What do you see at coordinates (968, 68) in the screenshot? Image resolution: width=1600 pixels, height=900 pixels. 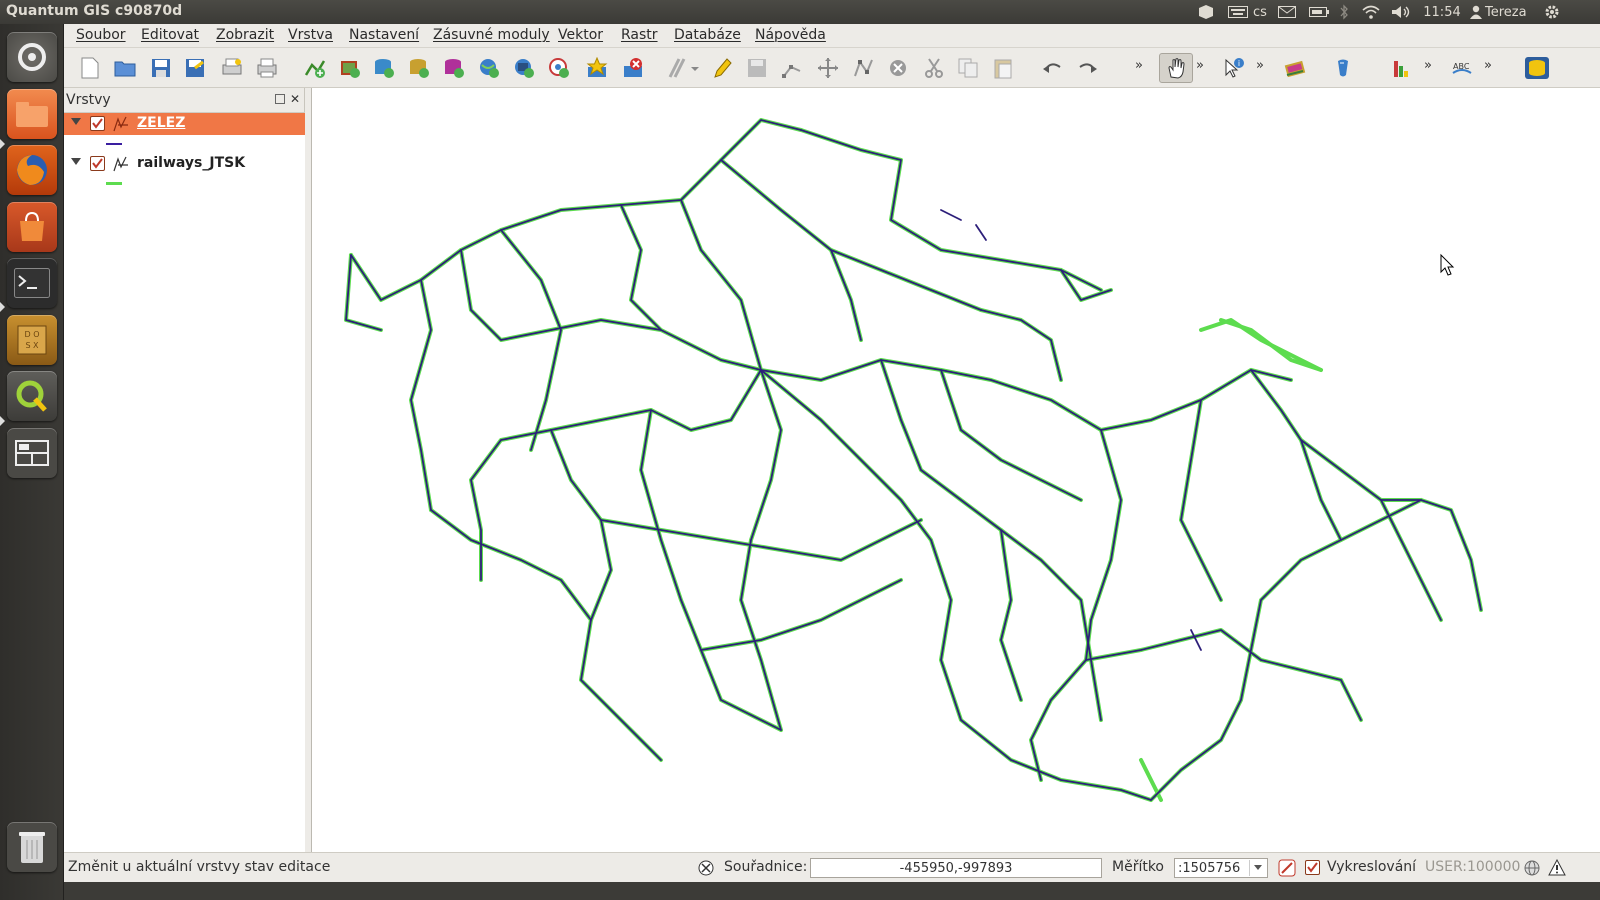 I see `copy-features-icon` at bounding box center [968, 68].